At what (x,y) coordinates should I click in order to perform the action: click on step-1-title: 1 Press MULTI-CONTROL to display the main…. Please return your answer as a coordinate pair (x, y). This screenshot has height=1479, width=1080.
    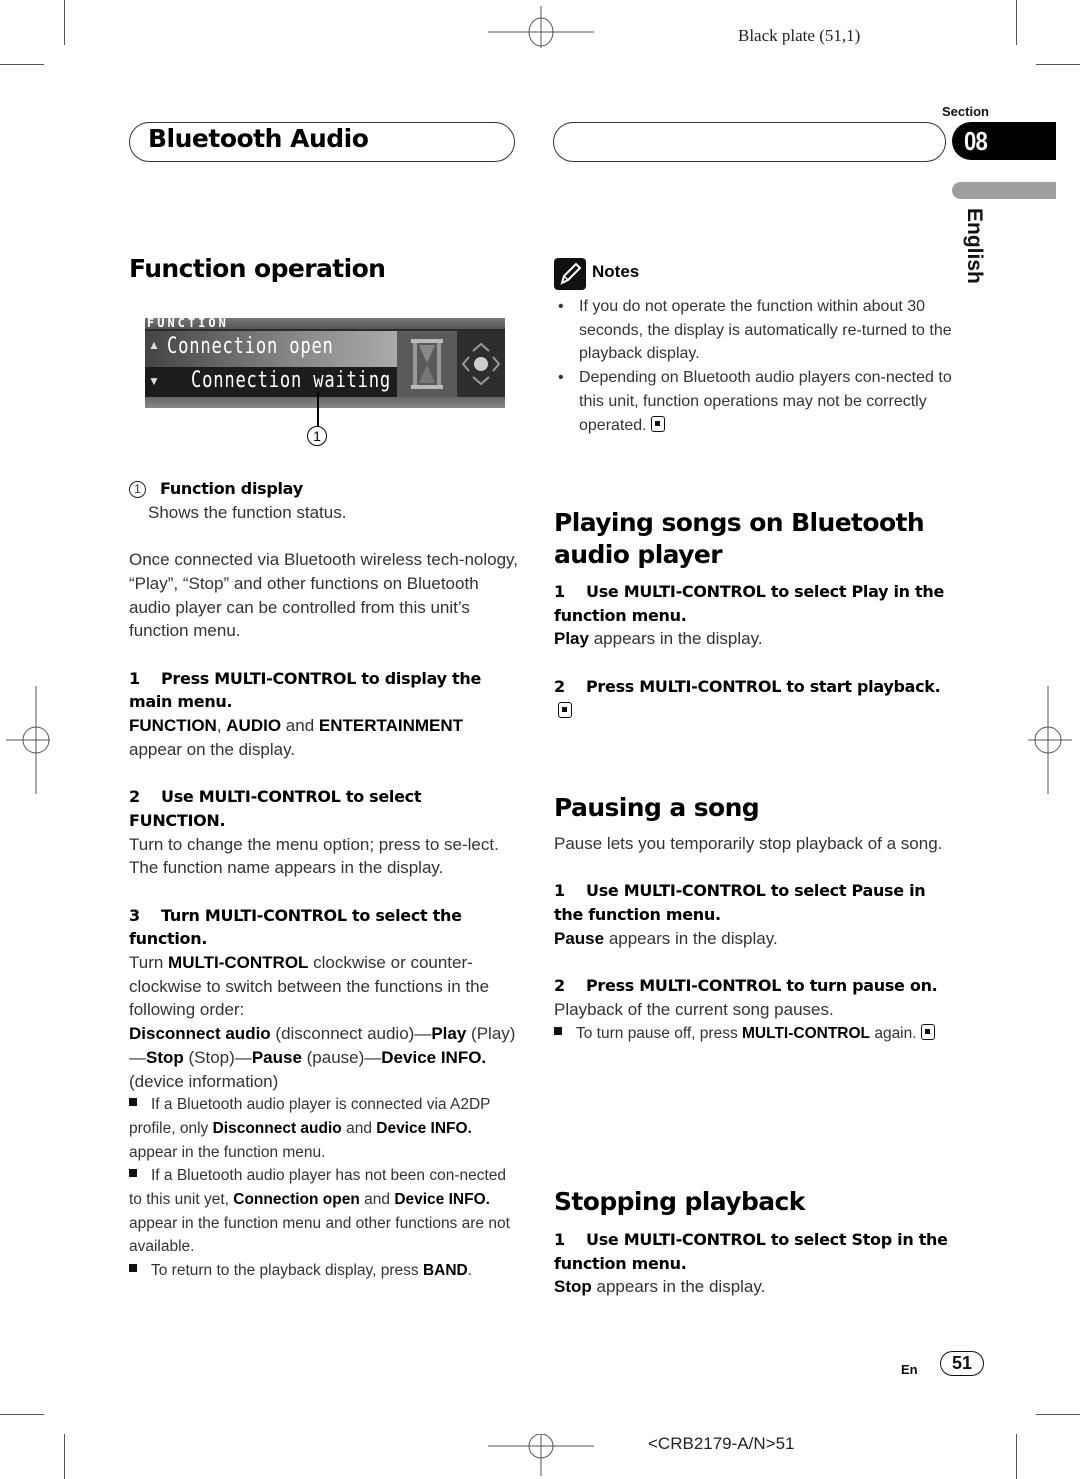
    Looking at the image, I should click on (305, 690).